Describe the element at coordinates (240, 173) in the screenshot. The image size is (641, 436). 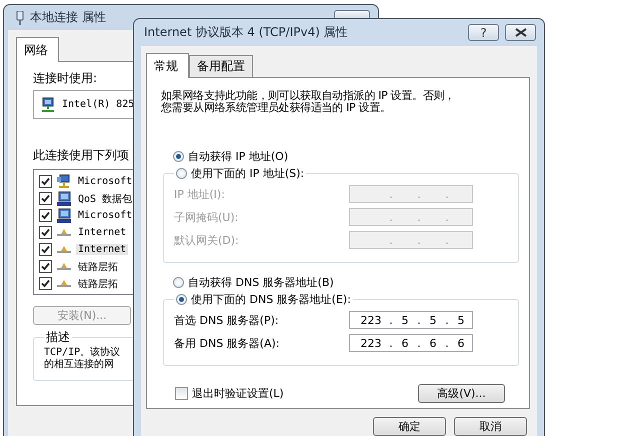
I see `radio-button: 使用下面的 IP 地址(S):` at that location.